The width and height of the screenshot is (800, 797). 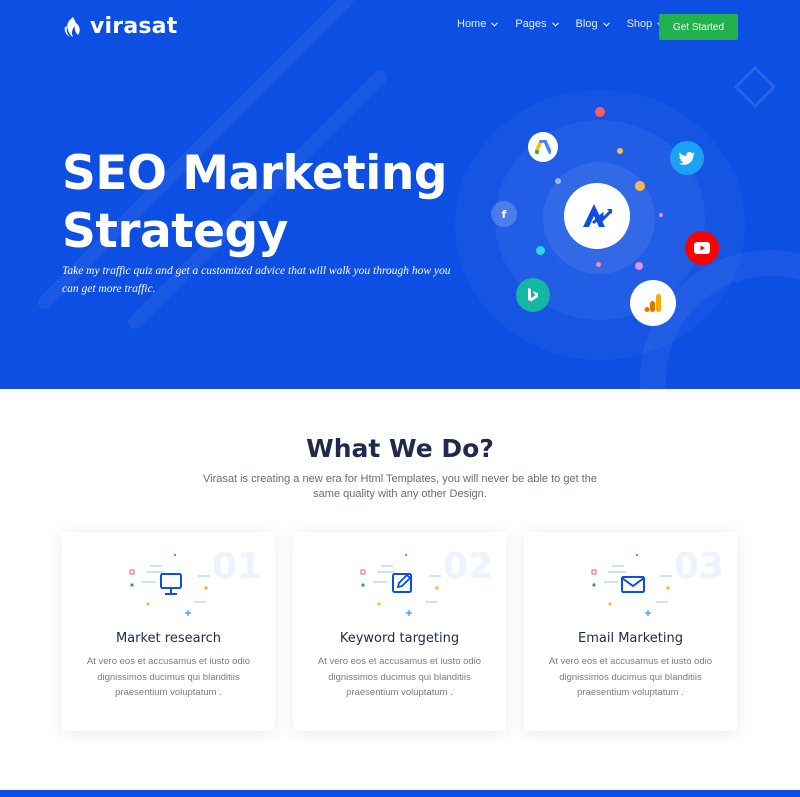 I want to click on facebook-icon: f, so click(x=504, y=214).